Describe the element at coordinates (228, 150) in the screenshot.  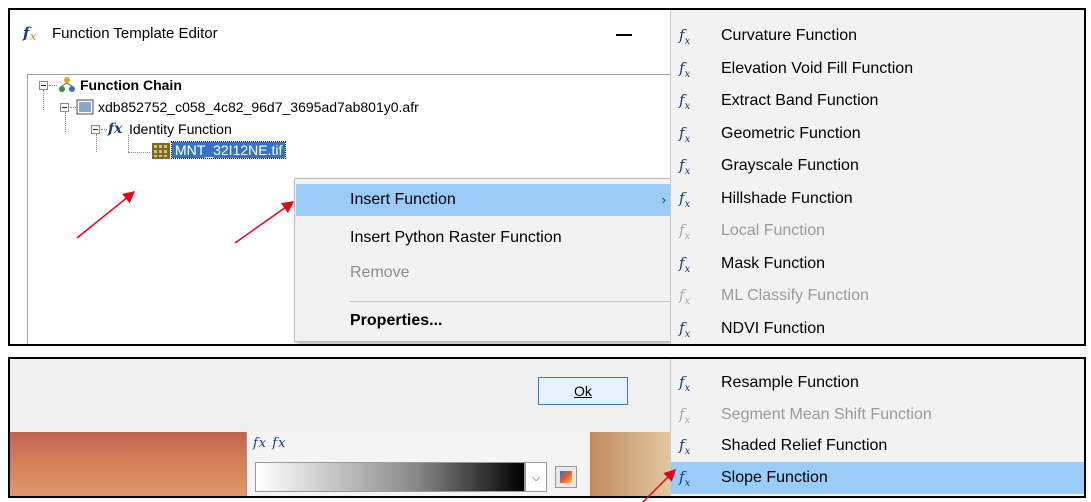
I see `tree-selected-node: MNT_32I12NE.tif` at that location.